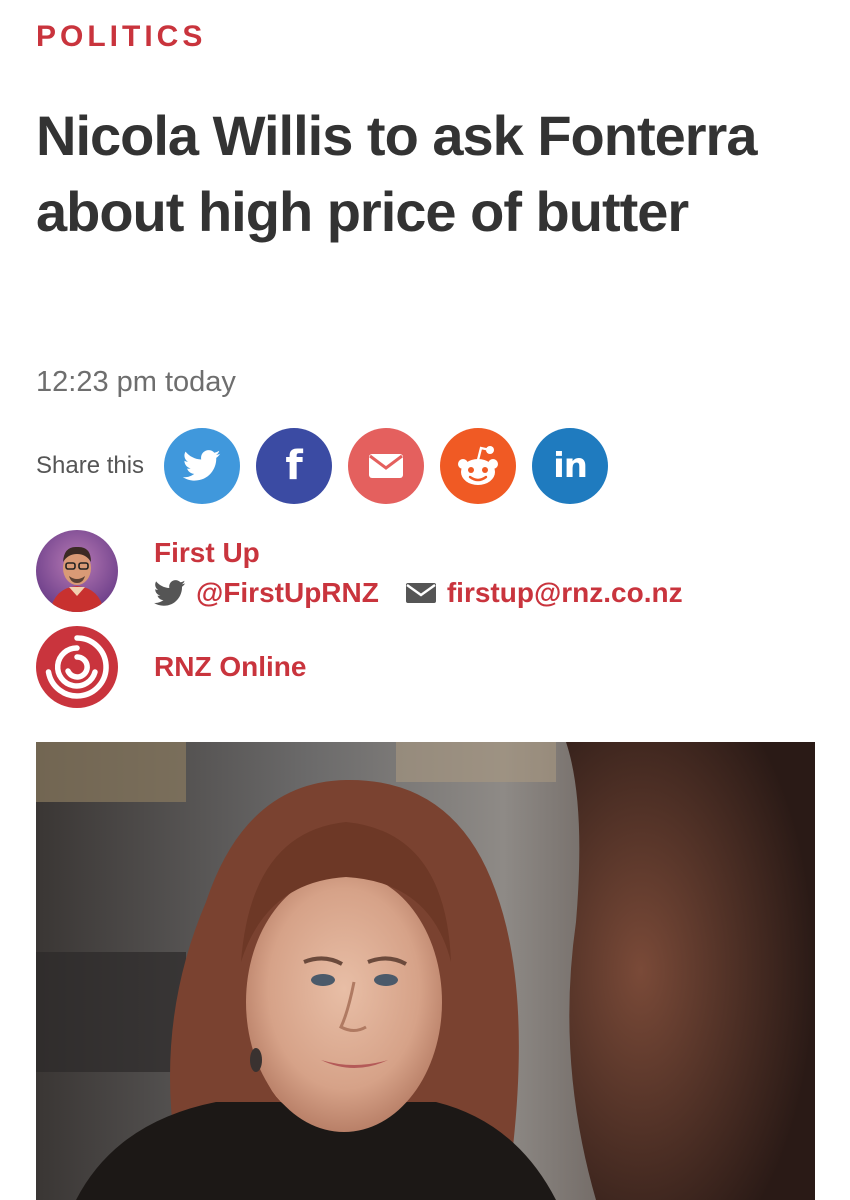 Image resolution: width=850 pixels, height=1200 pixels. Describe the element at coordinates (564, 592) in the screenshot. I see `author-email: firstup@rnz.co.nz` at that location.